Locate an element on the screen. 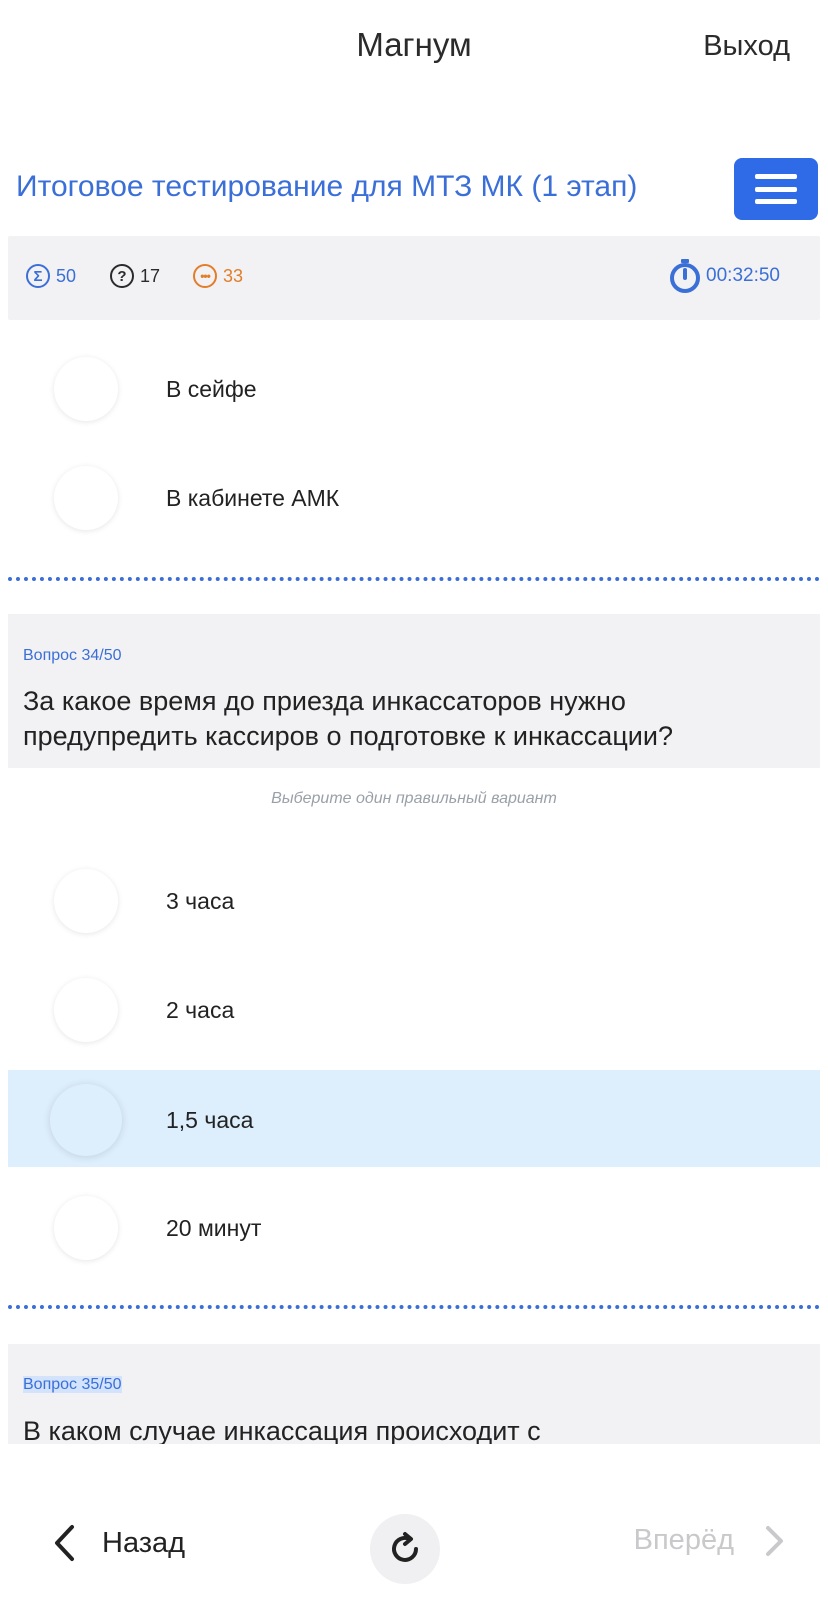  forward-button: Вперёд is located at coordinates (709, 1540).